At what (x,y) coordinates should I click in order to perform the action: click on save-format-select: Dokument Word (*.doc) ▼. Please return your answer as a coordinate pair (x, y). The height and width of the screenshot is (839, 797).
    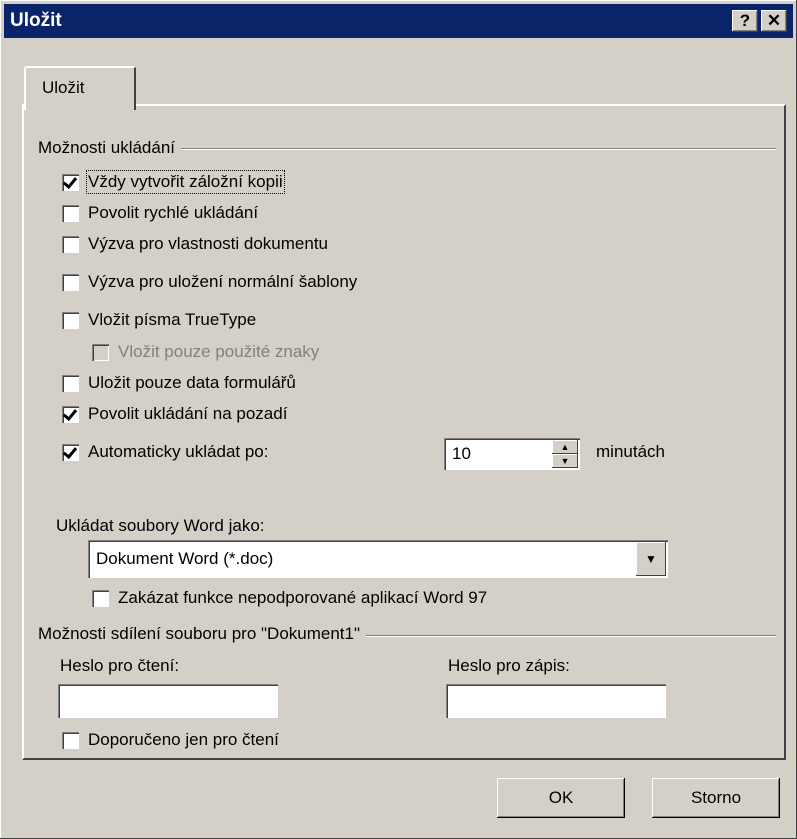
    Looking at the image, I should click on (378, 559).